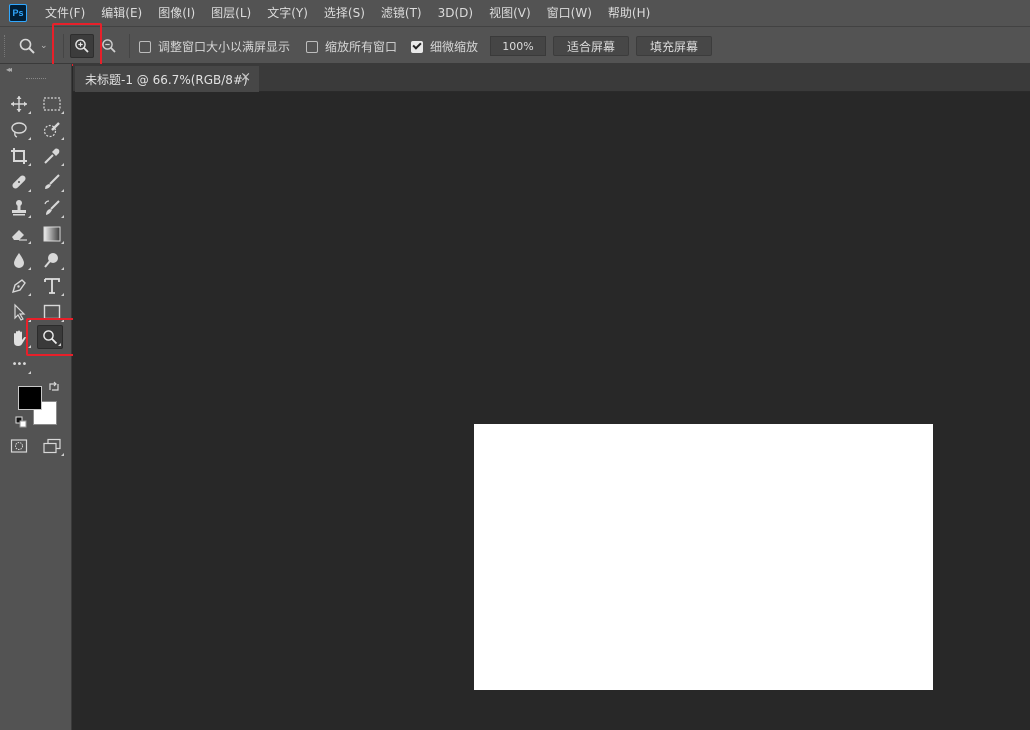  I want to click on crop-tool, so click(19, 156).